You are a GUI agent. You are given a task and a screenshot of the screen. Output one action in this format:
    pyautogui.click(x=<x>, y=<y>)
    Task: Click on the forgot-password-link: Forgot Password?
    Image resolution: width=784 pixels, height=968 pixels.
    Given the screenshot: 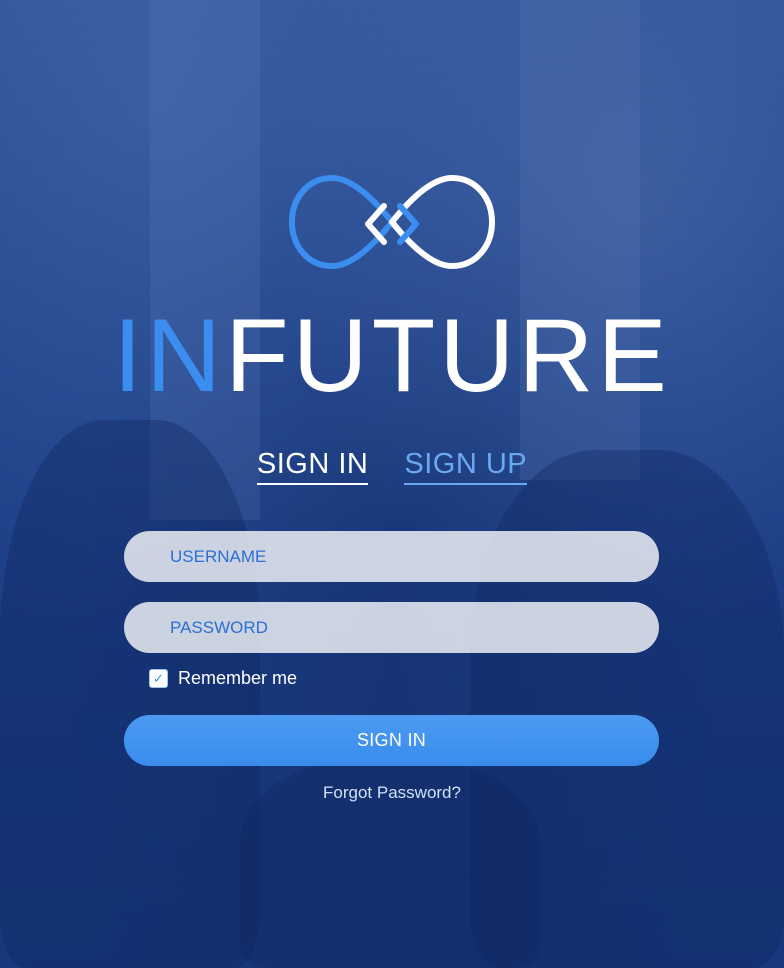 What is the action you would take?
    pyautogui.click(x=392, y=793)
    